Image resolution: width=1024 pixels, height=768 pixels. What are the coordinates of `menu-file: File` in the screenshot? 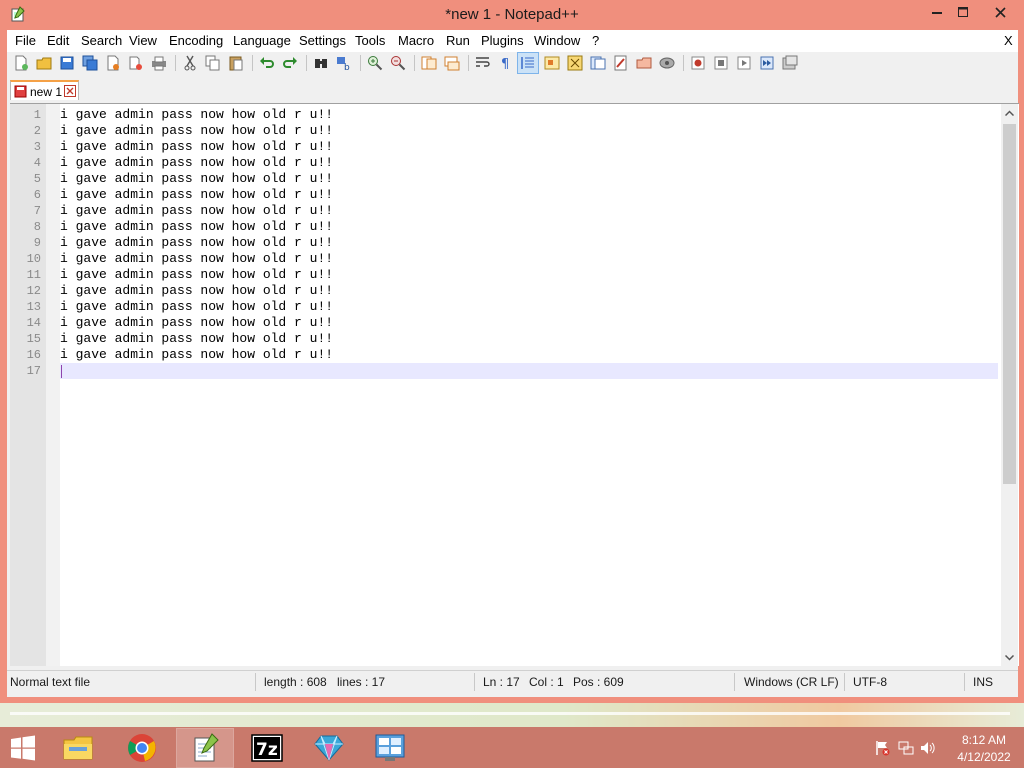 It's located at (25, 40).